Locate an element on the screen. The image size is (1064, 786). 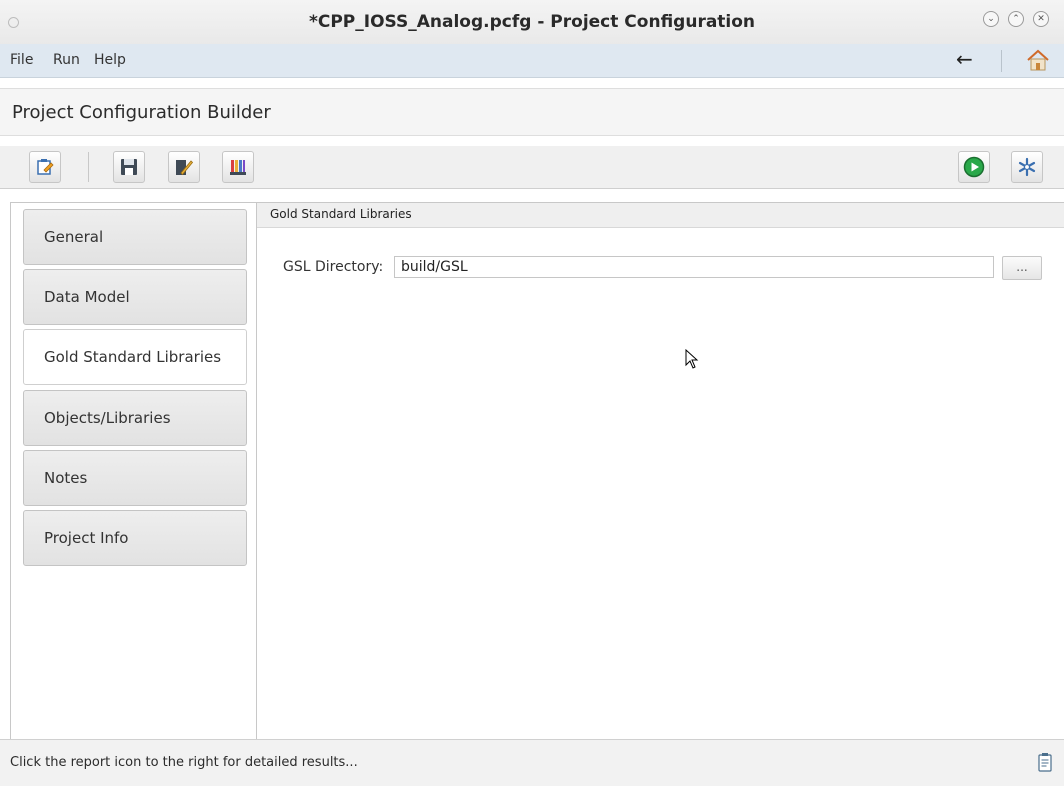
edit-pencil-icon is located at coordinates (184, 168).